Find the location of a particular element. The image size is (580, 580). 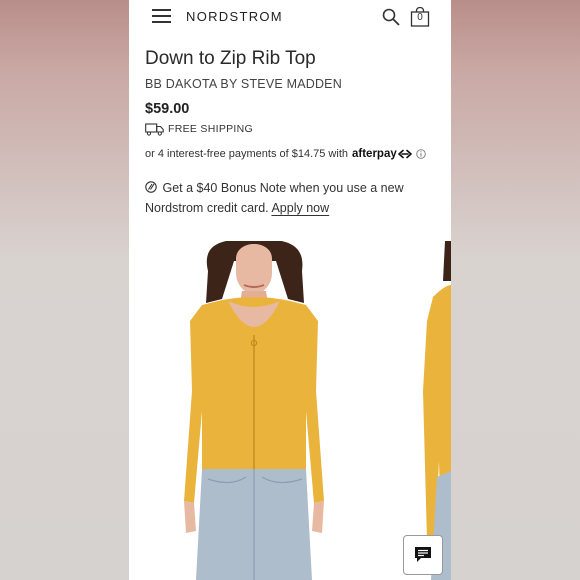

menu-icon is located at coordinates (161, 16).